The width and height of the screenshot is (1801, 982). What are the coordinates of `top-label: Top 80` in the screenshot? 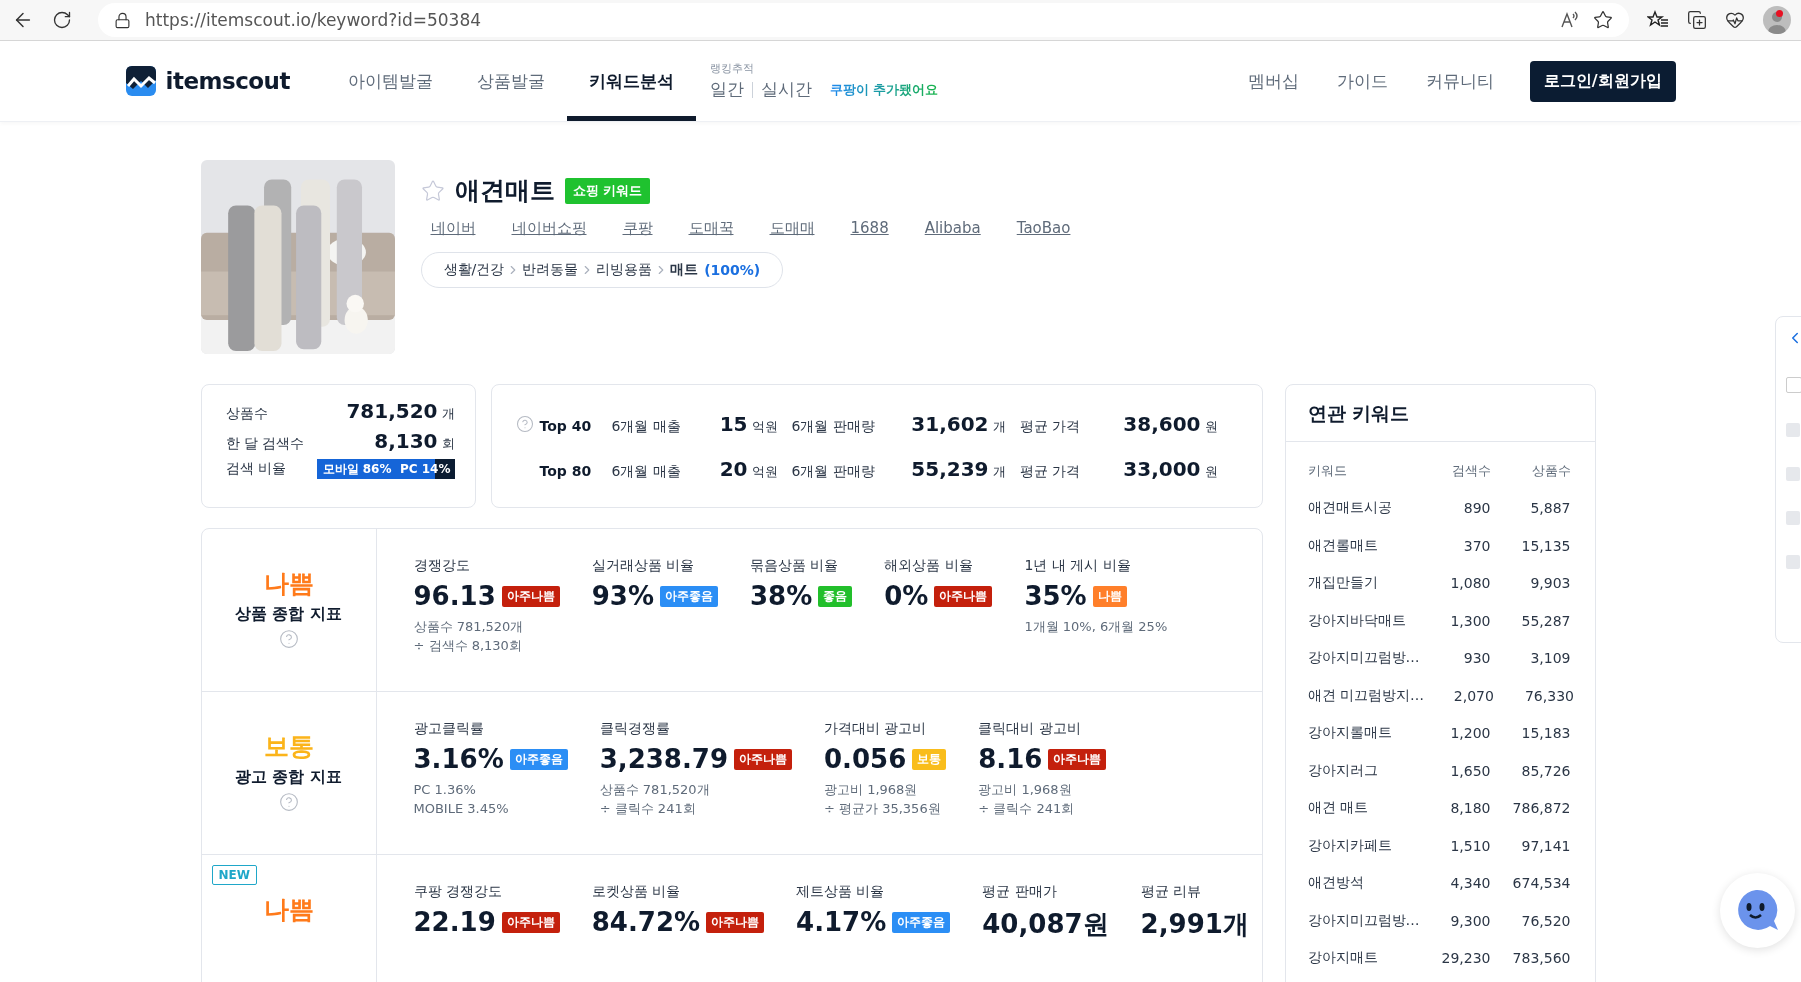 It's located at (566, 470).